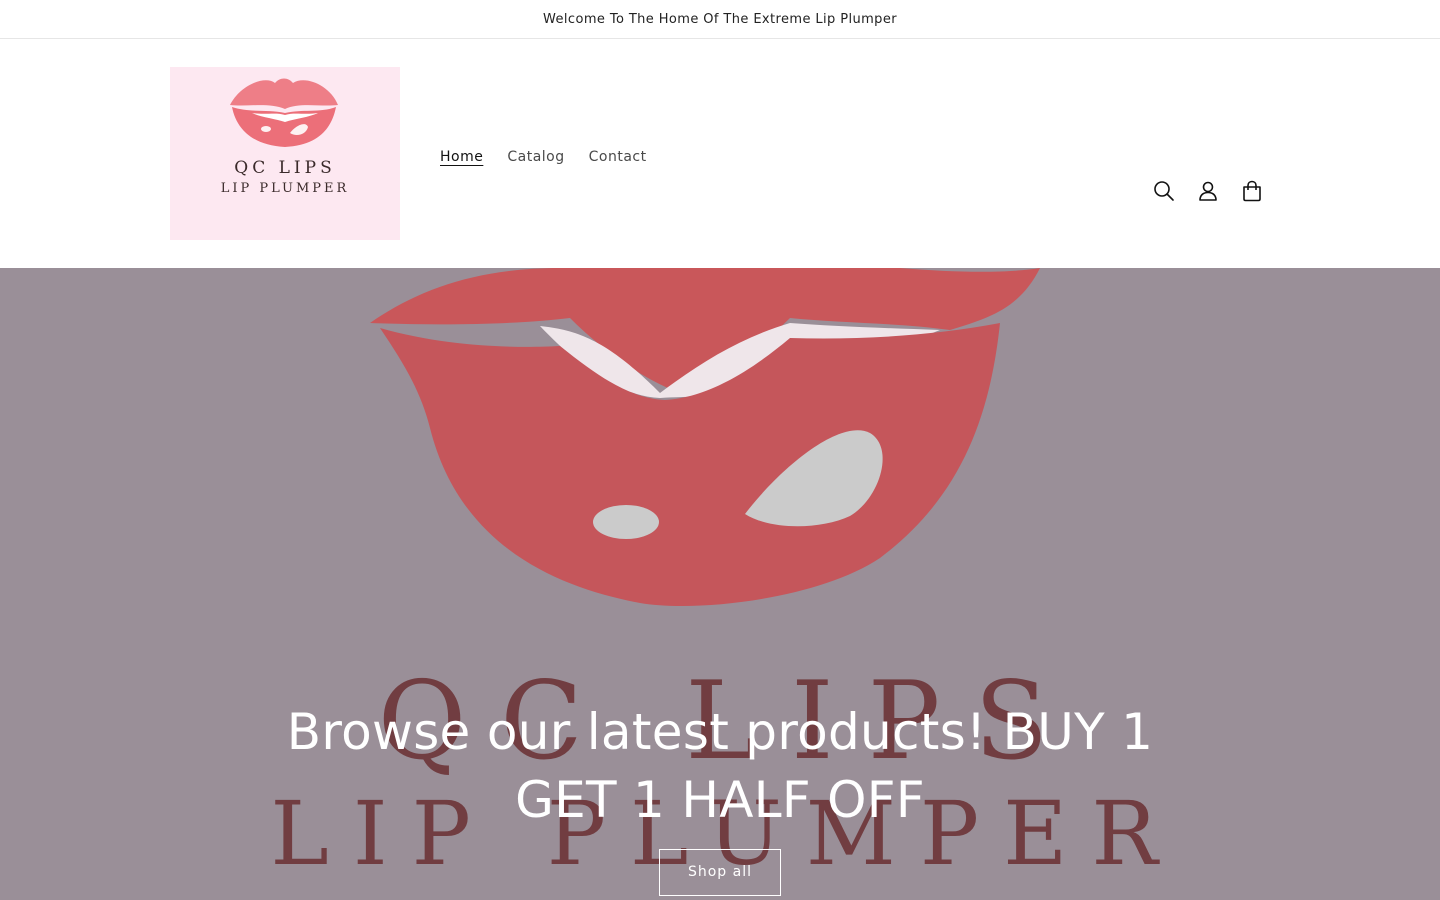 This screenshot has width=1440, height=900. What do you see at coordinates (285, 137) in the screenshot?
I see `lips-logo-icon: QC LIPS LIP PLUMPER` at bounding box center [285, 137].